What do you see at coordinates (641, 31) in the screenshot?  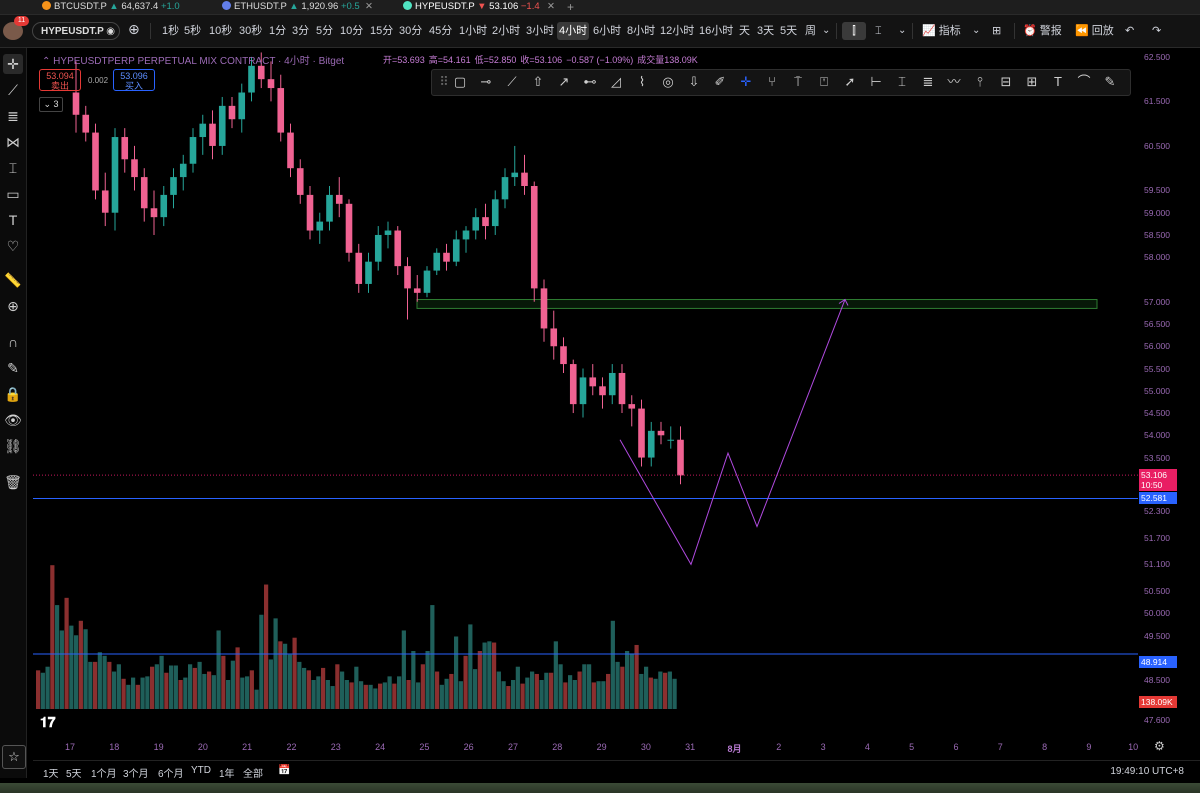 I see `interval-16: 8小时` at bounding box center [641, 31].